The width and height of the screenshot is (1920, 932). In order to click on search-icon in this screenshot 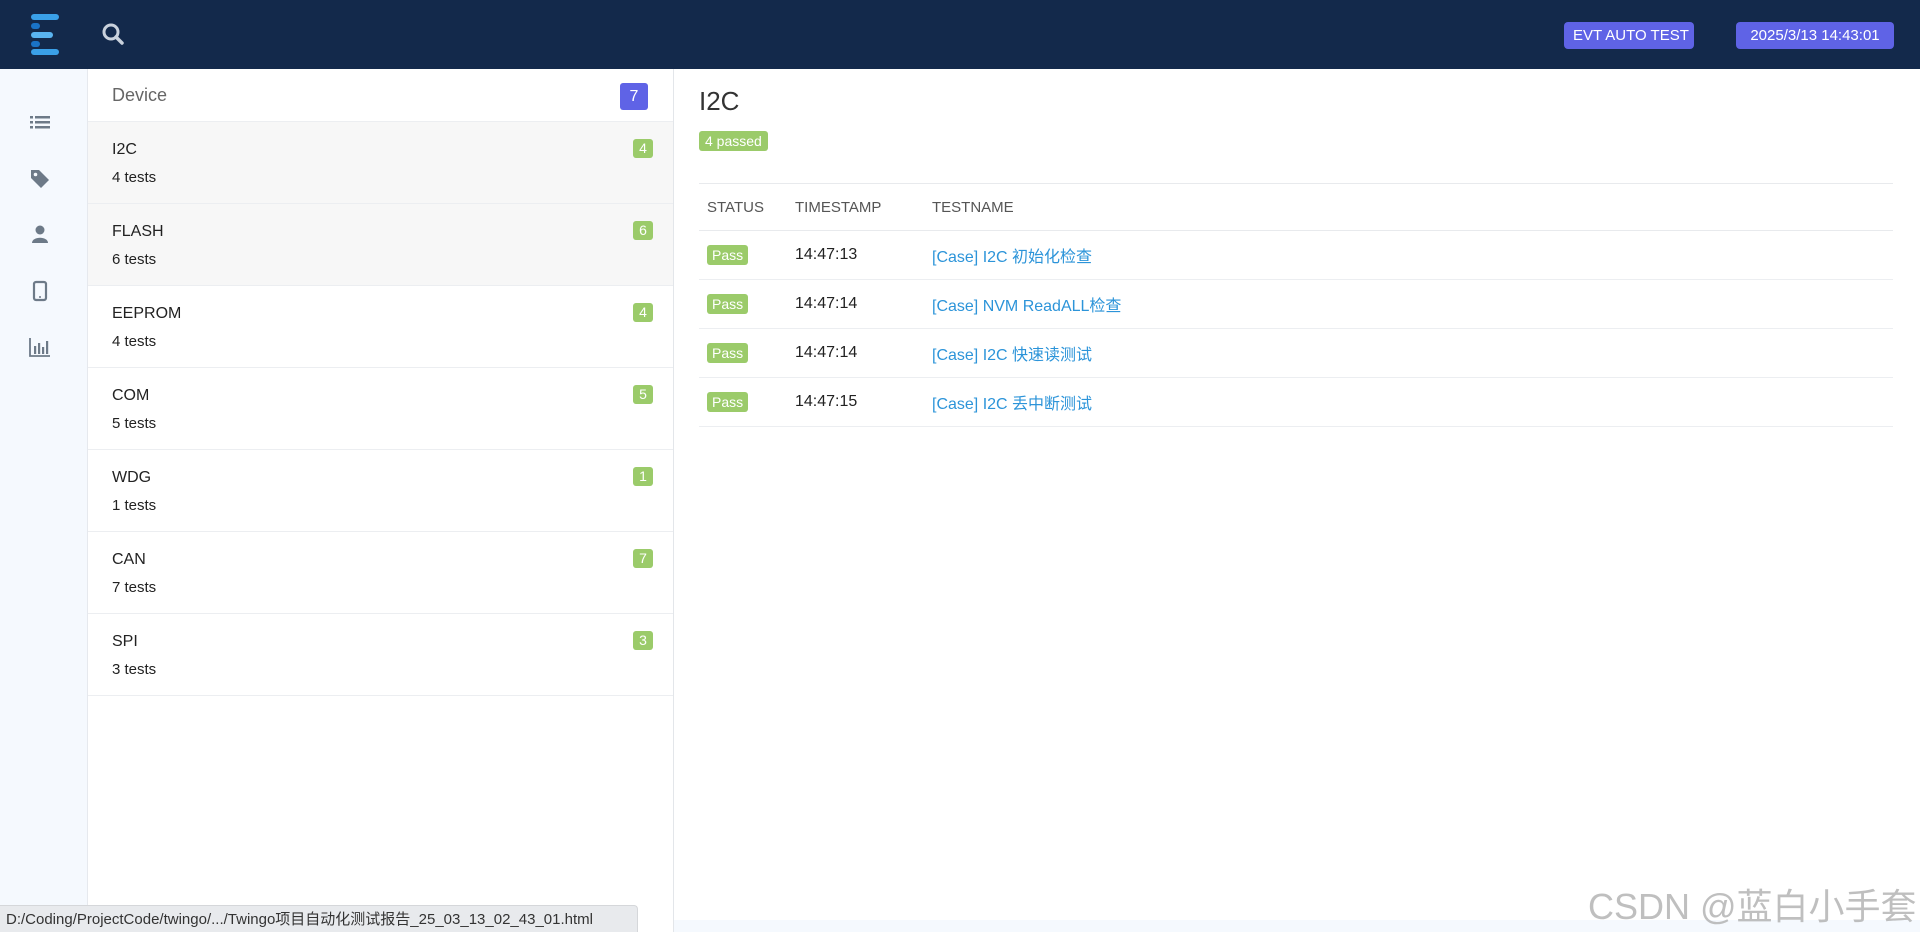, I will do `click(113, 34)`.